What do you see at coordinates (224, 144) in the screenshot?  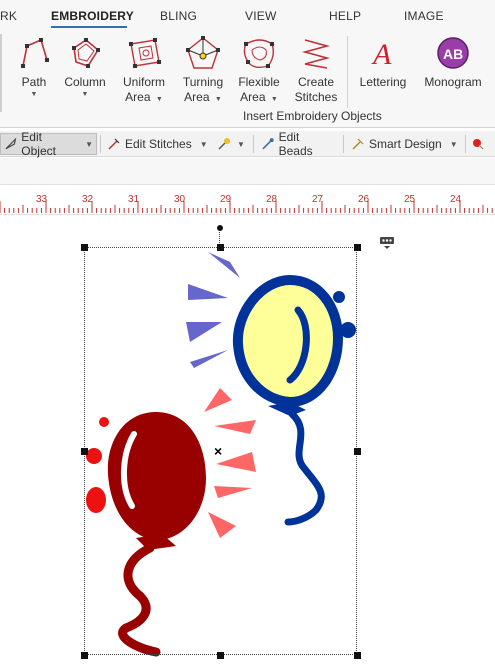 I see `magic-wand-icon` at bounding box center [224, 144].